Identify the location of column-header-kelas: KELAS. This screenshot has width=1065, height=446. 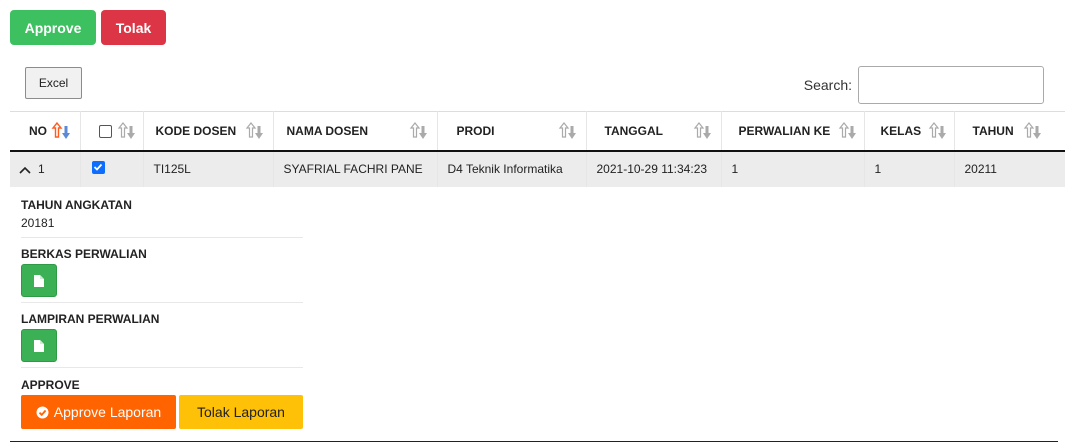
(909, 131).